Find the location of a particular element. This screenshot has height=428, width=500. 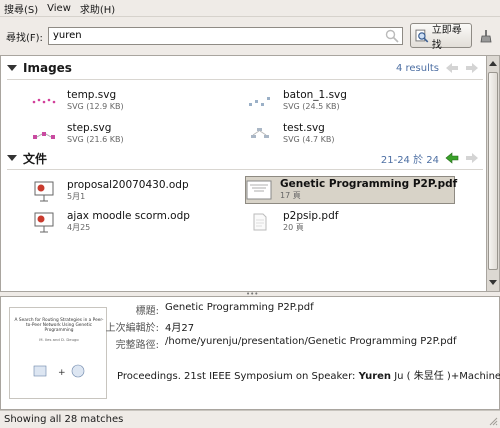

item-detail: SVG (4.7 KB) is located at coordinates (309, 139).